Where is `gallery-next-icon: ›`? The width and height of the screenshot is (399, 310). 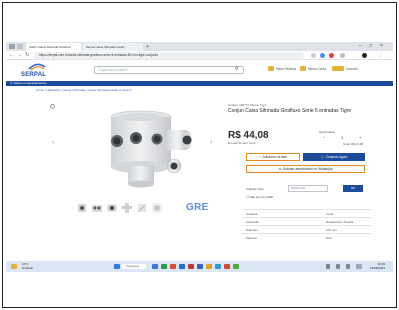 gallery-next-icon: › is located at coordinates (211, 142).